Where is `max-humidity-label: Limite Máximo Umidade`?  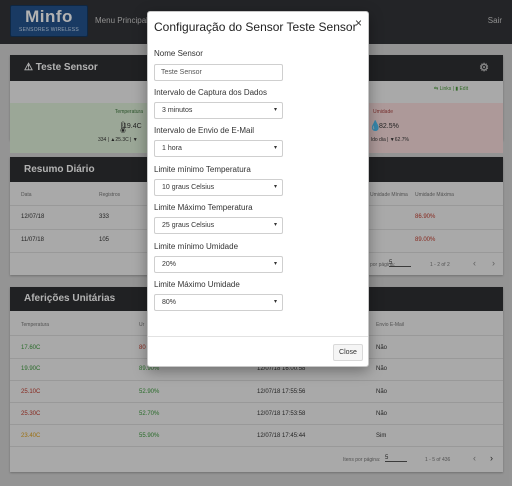 max-humidity-label: Limite Máximo Umidade is located at coordinates (197, 284).